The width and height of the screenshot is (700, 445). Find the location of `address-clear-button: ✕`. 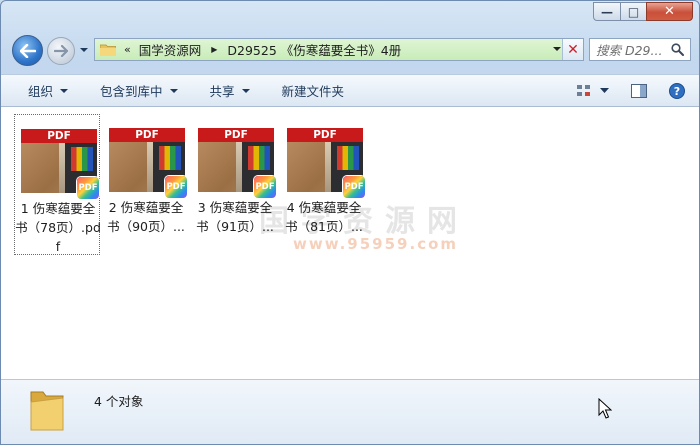

address-clear-button: ✕ is located at coordinates (572, 49).